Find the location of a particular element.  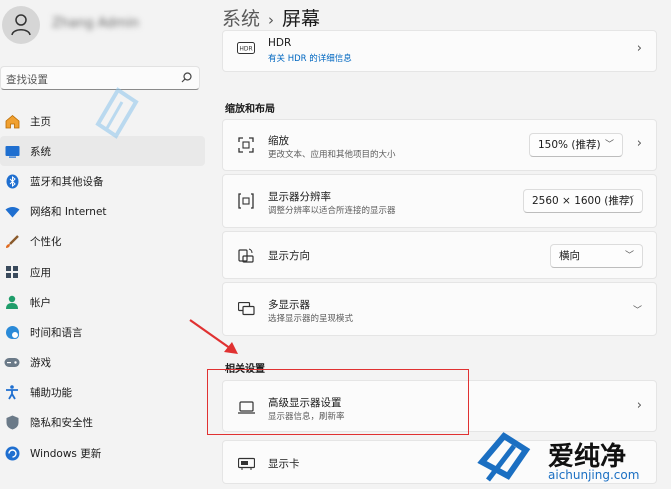

scale-dropdown: 150% (推荐) ﹀ is located at coordinates (576, 145).